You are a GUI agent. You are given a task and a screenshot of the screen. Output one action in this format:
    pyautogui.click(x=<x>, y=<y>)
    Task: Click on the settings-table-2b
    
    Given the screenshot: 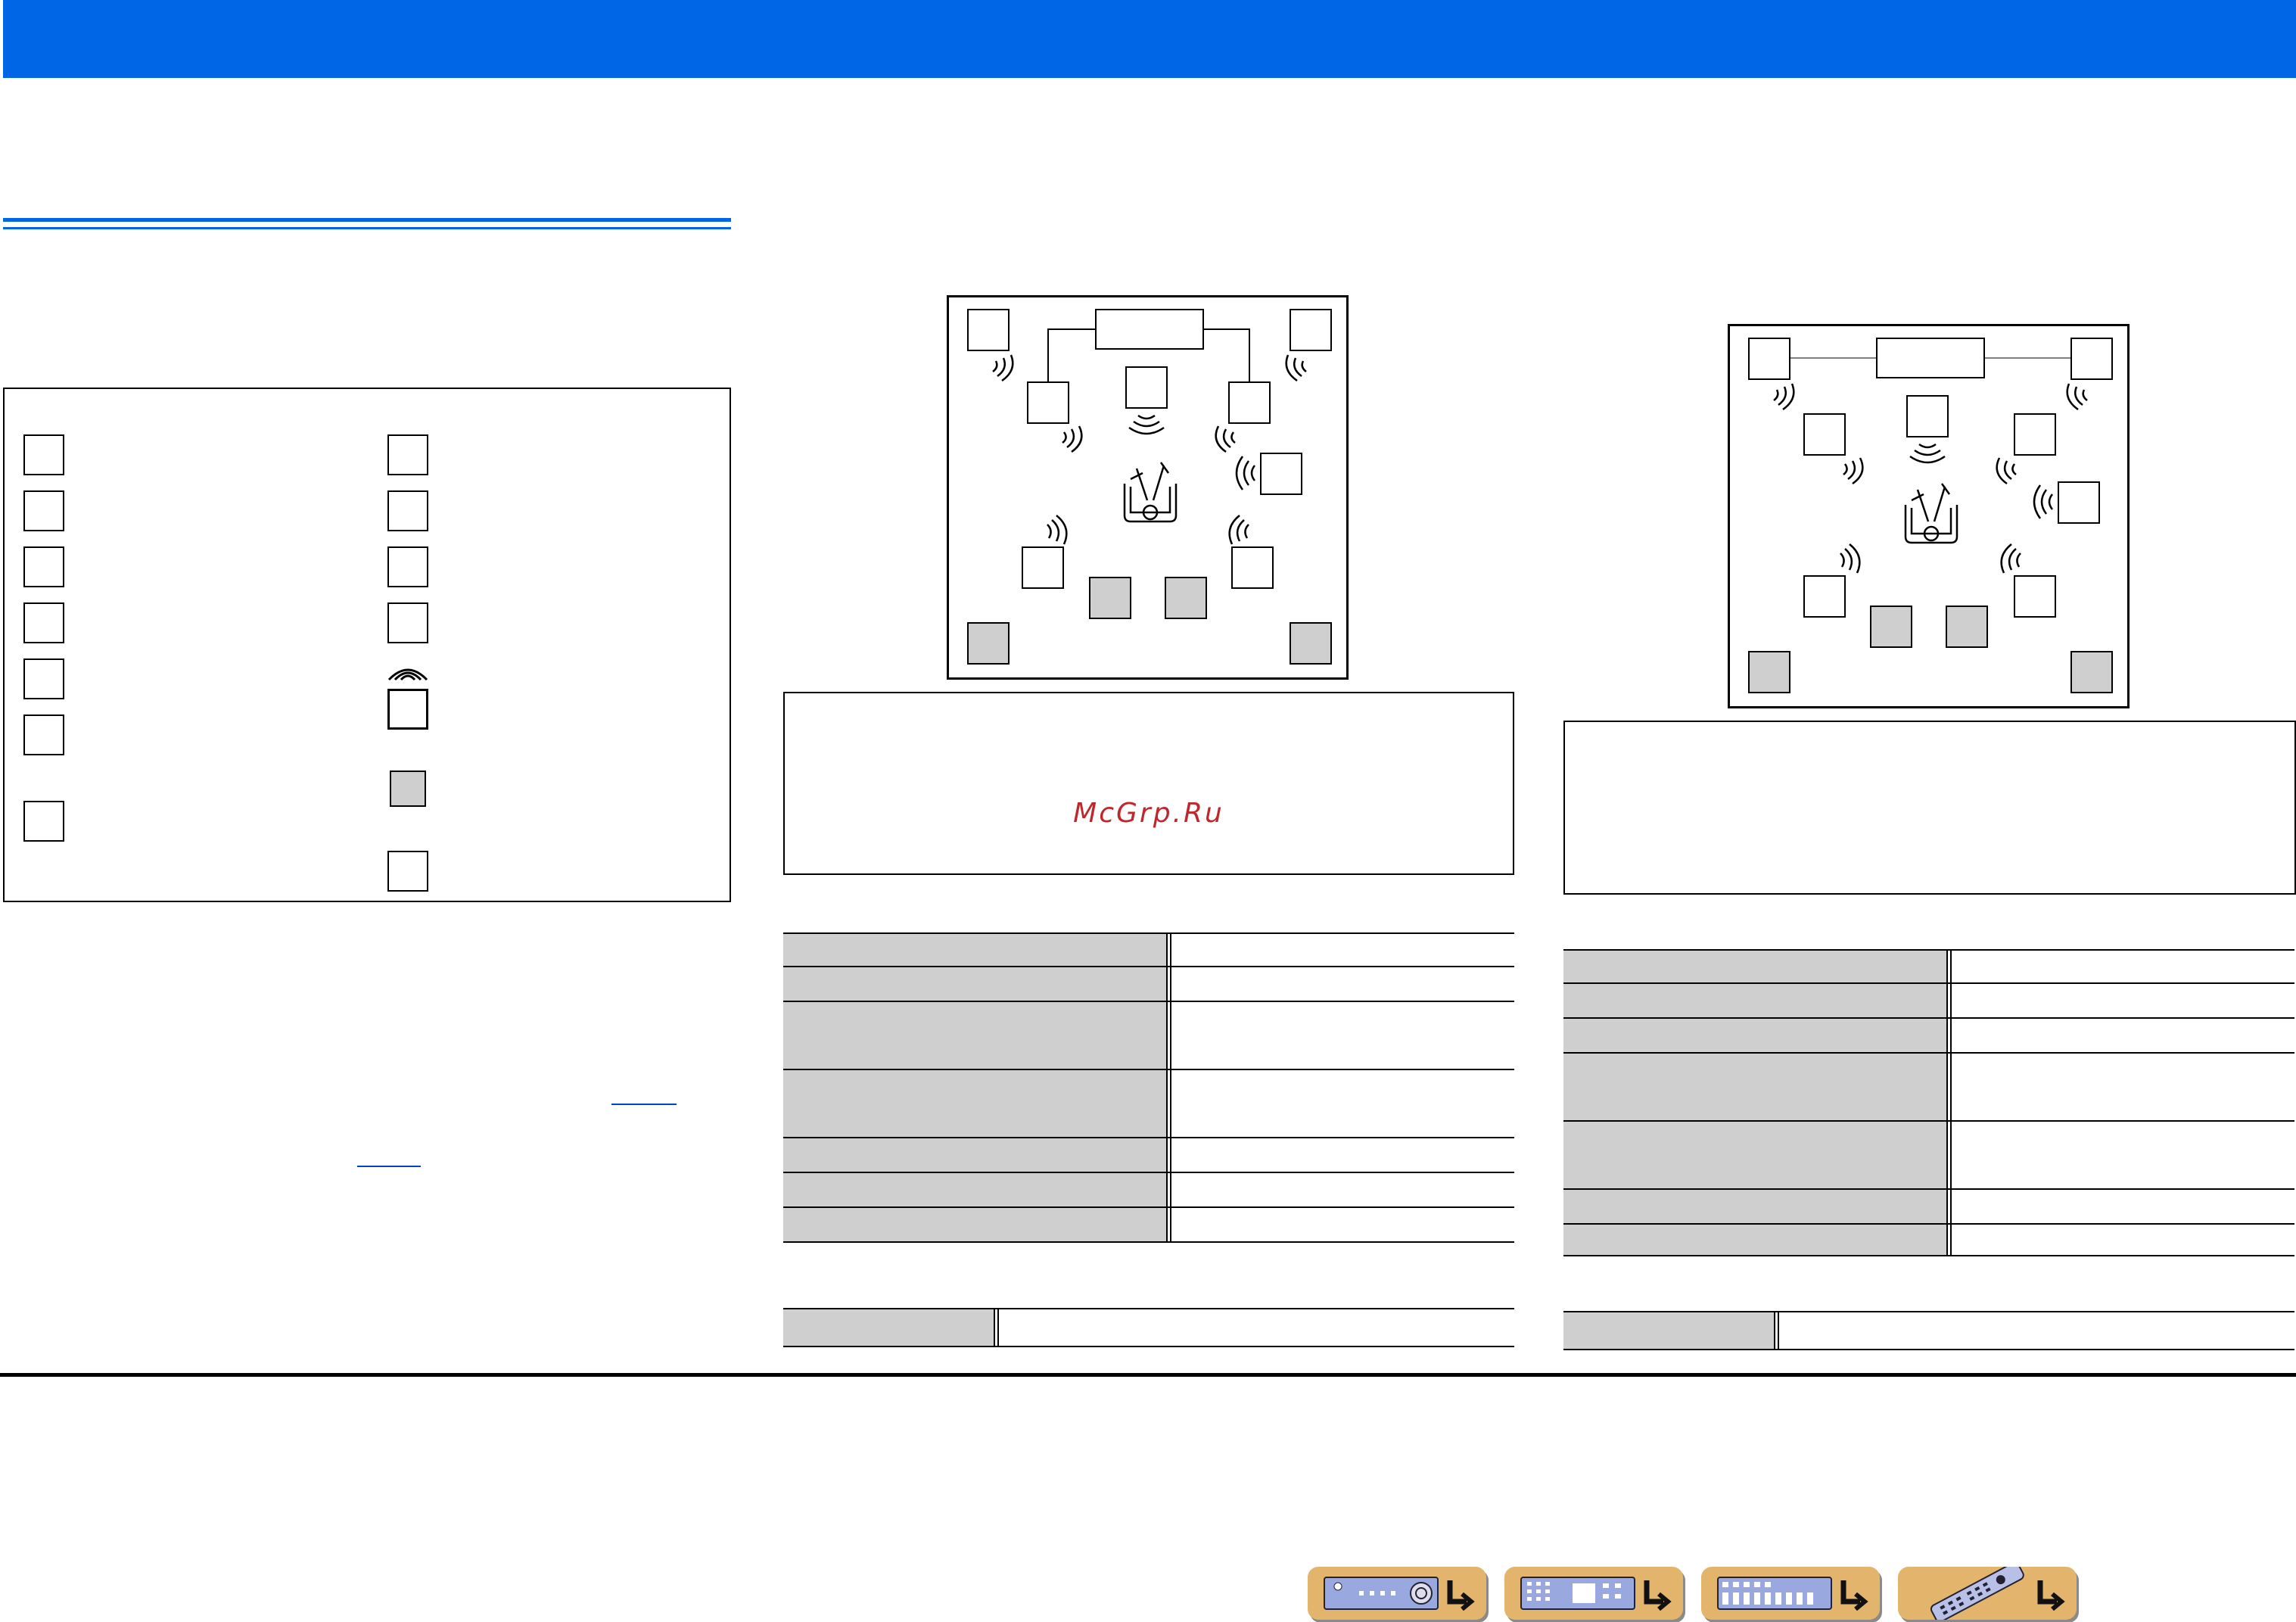 What is the action you would take?
    pyautogui.click(x=1928, y=1330)
    